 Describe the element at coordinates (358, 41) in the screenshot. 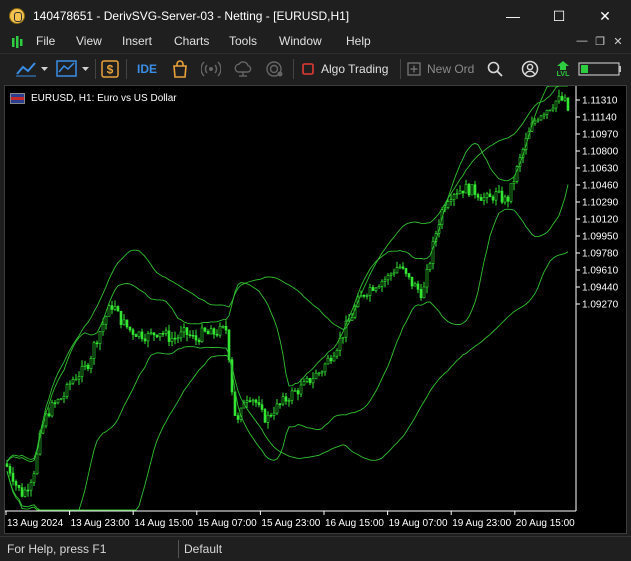

I see `menu-help: Help` at that location.